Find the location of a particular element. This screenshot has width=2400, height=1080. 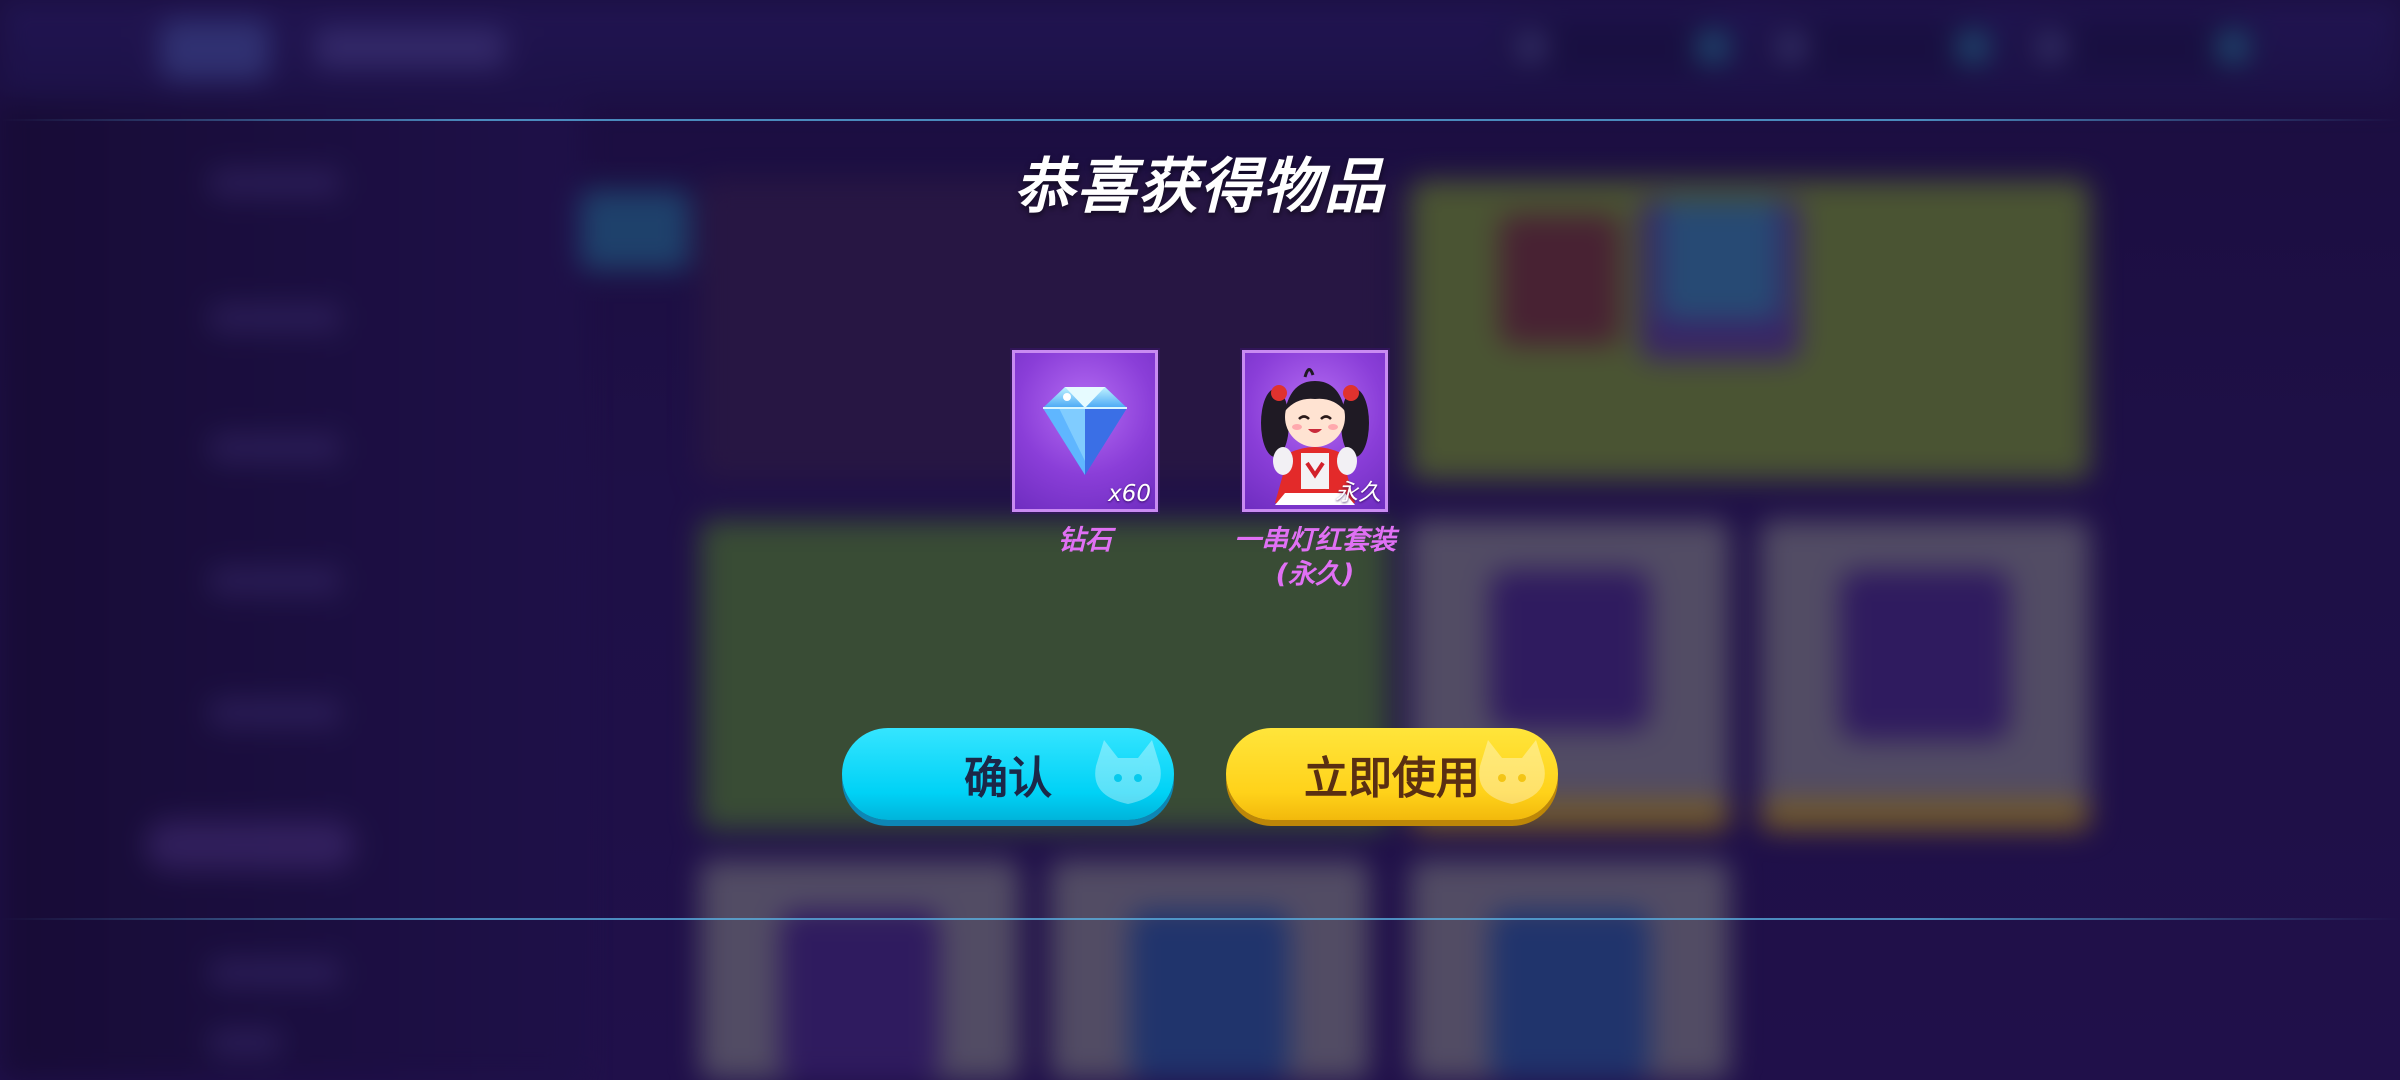

use-now-button-label: 立即使用 is located at coordinates (1392, 778).